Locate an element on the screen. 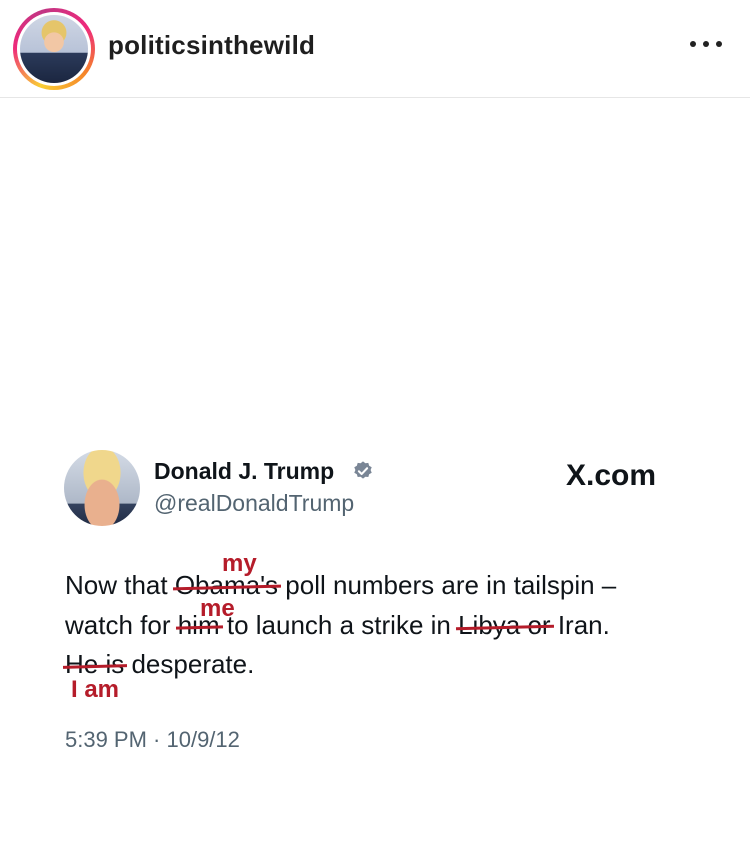 The image size is (750, 856). ellipsis-icon is located at coordinates (706, 43).